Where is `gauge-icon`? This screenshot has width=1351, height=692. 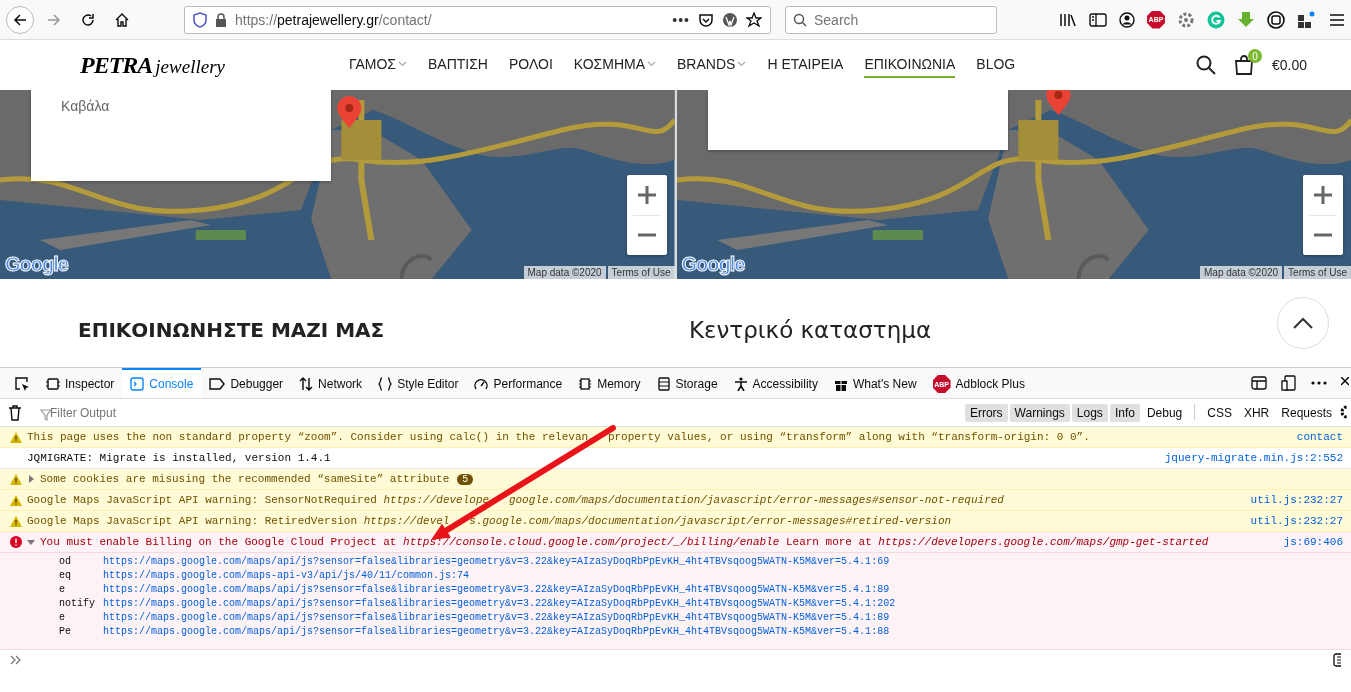 gauge-icon is located at coordinates (481, 384).